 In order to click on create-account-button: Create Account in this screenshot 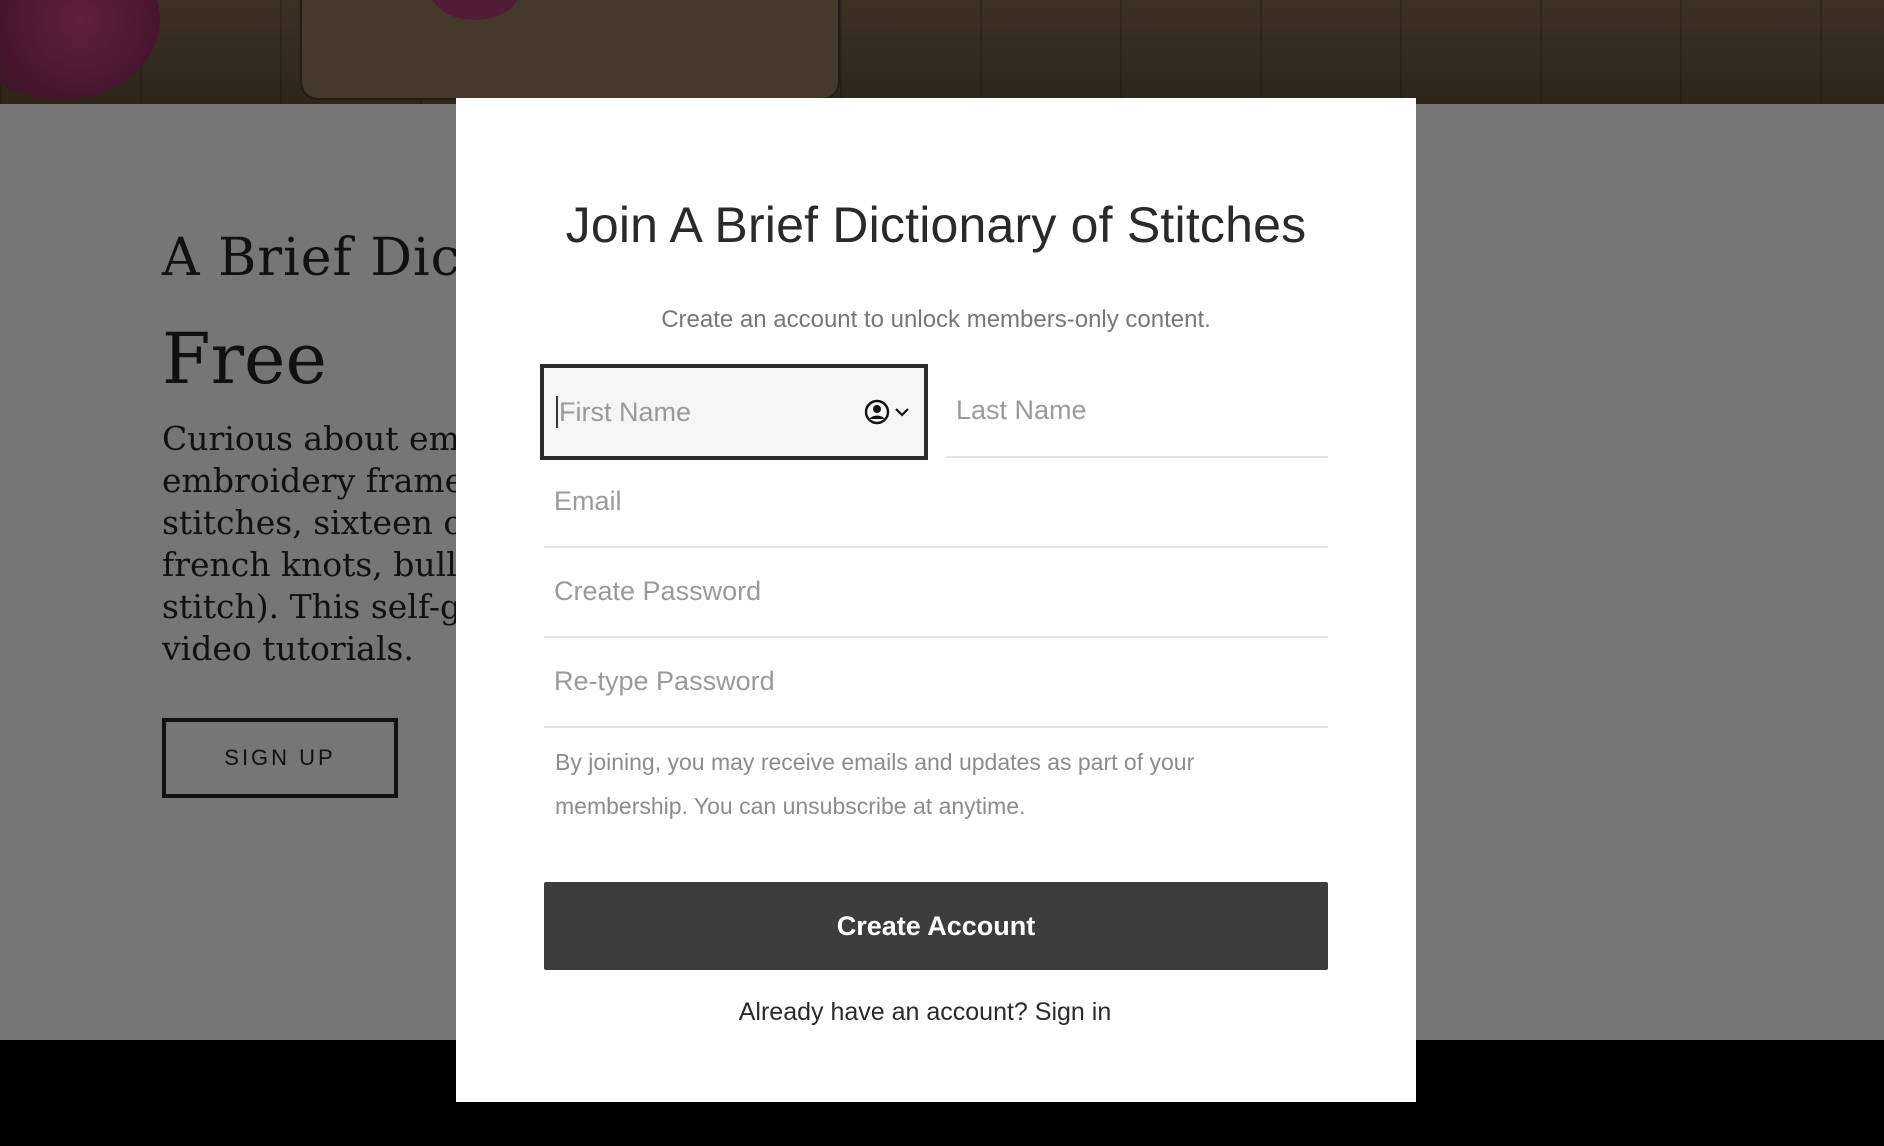, I will do `click(936, 926)`.